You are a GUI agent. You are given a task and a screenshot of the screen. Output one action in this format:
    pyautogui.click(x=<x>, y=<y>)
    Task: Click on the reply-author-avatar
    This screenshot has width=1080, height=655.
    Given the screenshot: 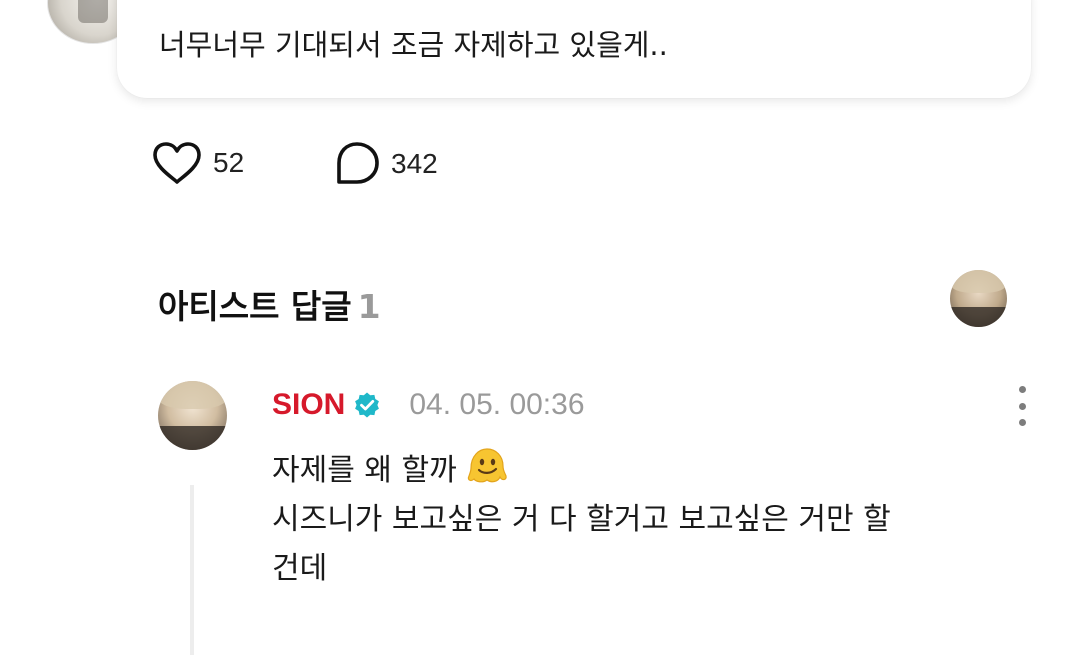 What is the action you would take?
    pyautogui.click(x=192, y=415)
    